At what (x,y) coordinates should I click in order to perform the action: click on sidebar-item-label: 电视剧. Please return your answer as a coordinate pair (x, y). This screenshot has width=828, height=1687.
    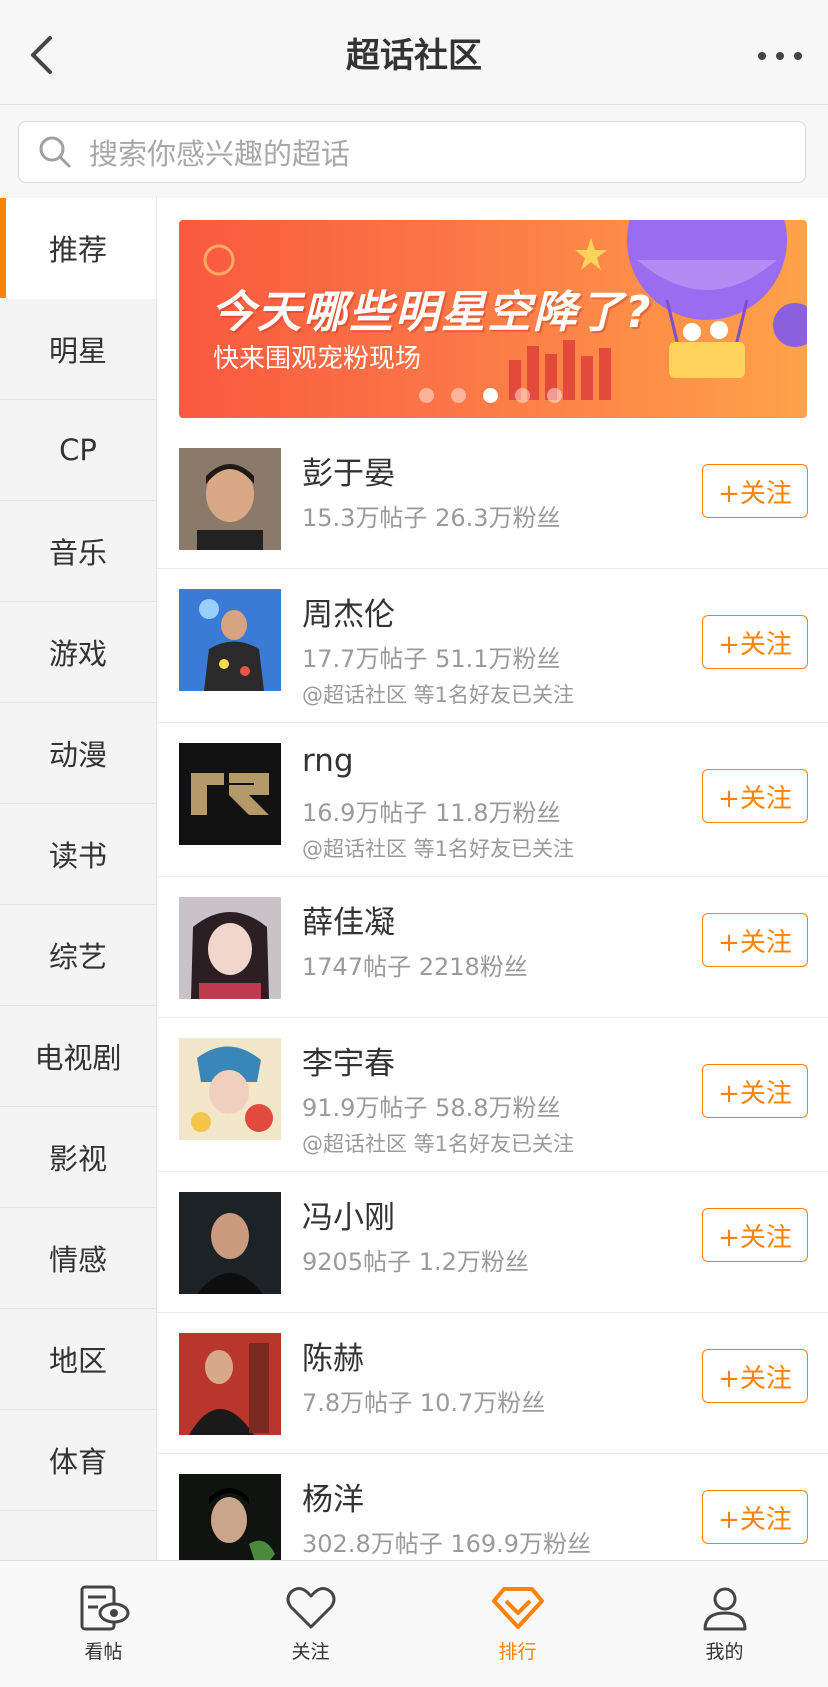
    Looking at the image, I should click on (78, 1058).